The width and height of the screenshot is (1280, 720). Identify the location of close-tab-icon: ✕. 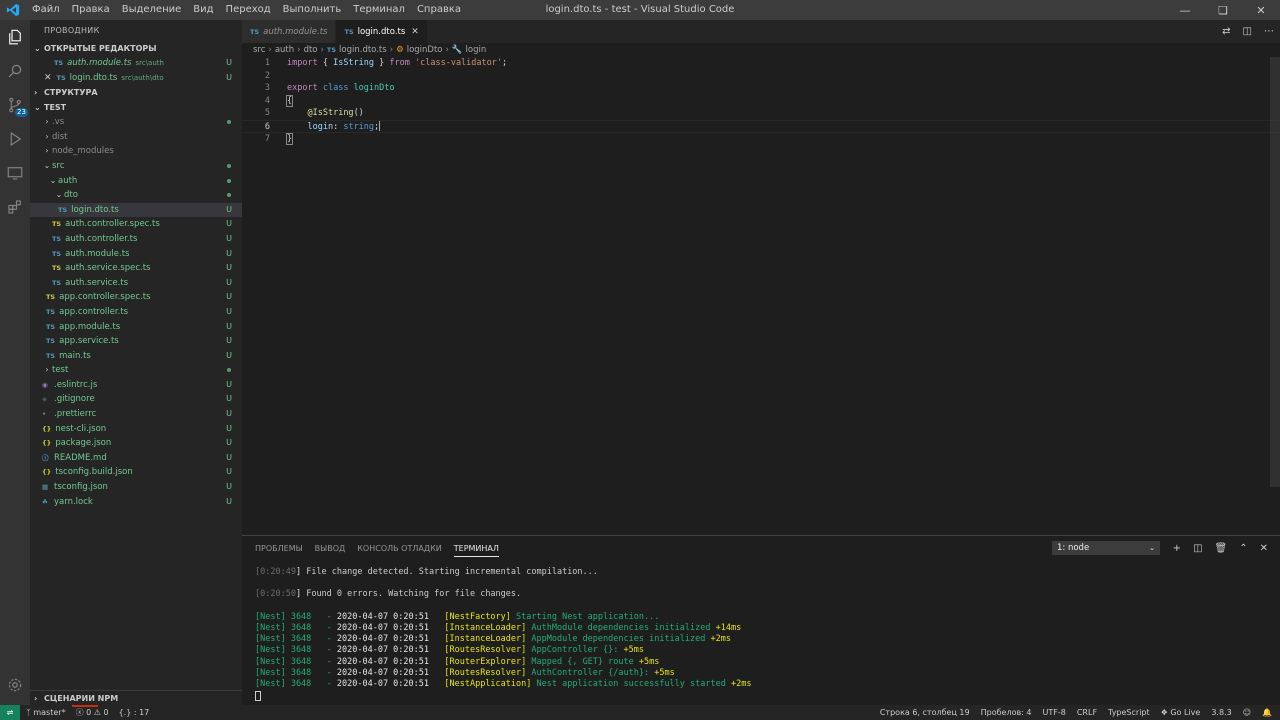
(415, 32).